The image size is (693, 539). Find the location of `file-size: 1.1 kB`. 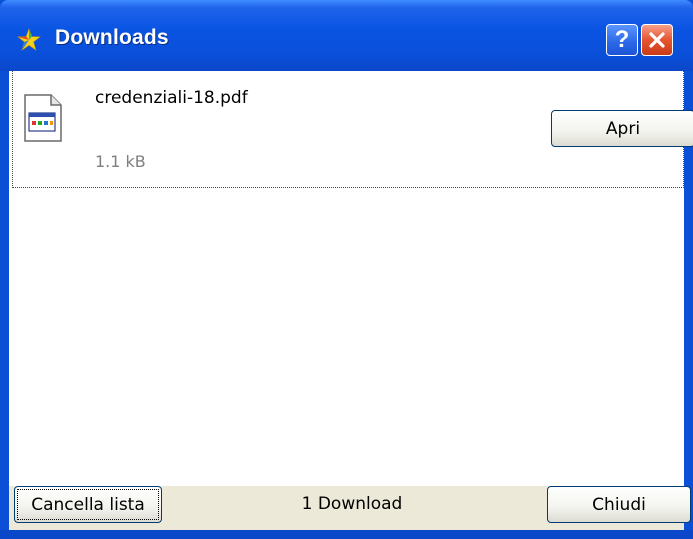

file-size: 1.1 kB is located at coordinates (120, 161).